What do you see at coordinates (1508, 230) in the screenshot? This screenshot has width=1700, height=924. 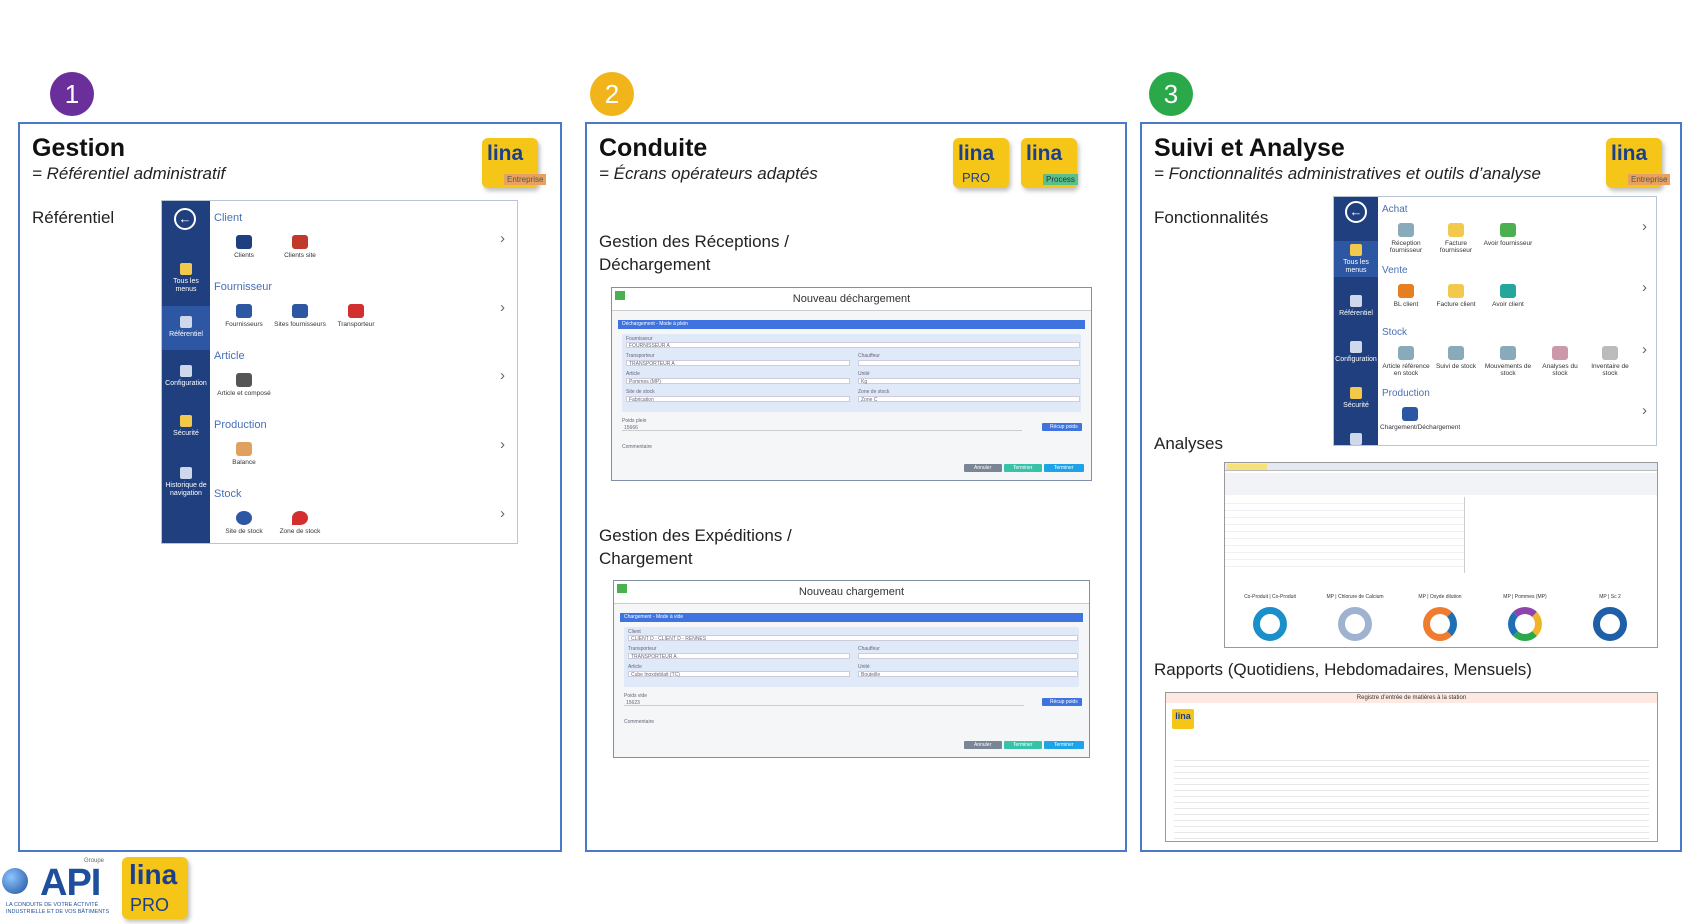 I see `credit-icon` at bounding box center [1508, 230].